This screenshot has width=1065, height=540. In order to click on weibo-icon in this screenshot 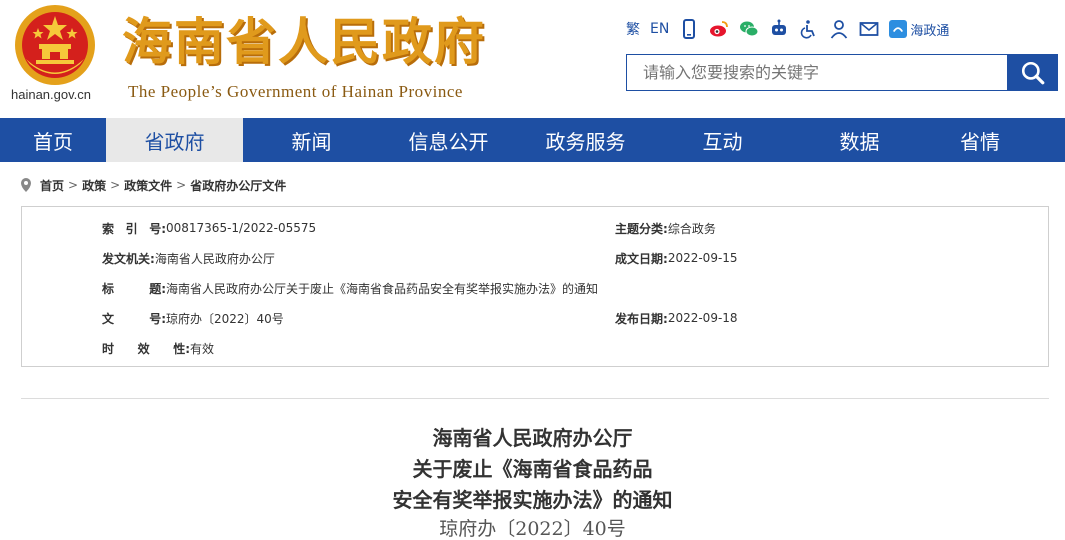, I will do `click(719, 29)`.